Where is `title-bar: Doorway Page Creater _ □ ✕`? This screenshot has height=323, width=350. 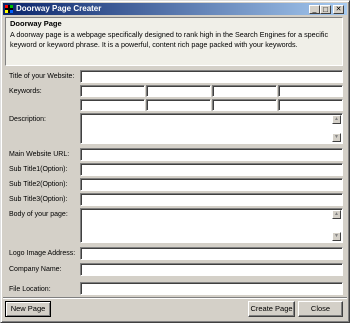
title-bar: Doorway Page Creater _ □ ✕ is located at coordinates (175, 9).